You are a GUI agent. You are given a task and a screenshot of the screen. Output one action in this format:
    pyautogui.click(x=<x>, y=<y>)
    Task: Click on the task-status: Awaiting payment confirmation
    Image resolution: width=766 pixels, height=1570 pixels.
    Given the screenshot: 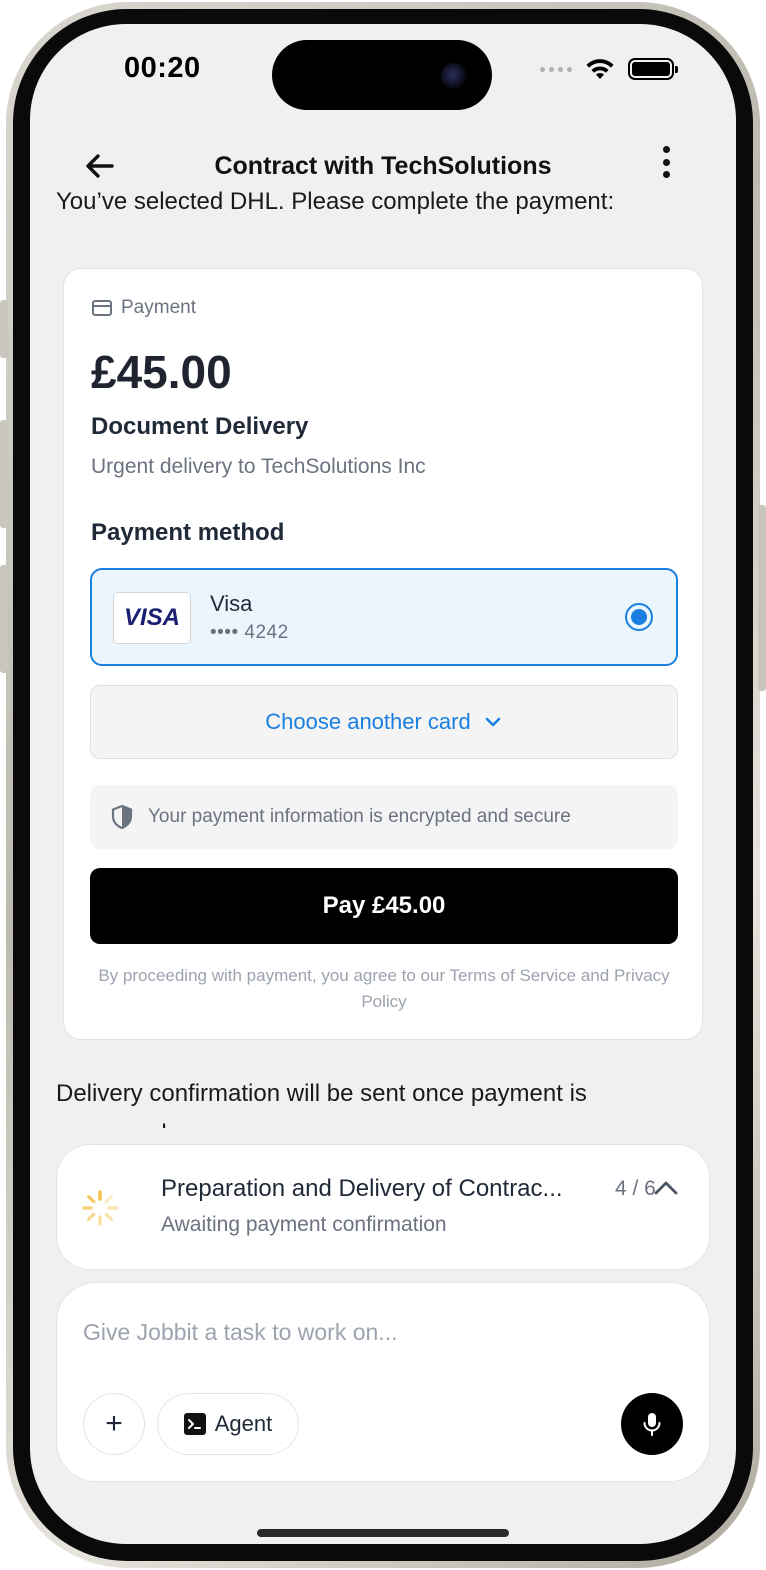 What is the action you would take?
    pyautogui.click(x=304, y=1224)
    